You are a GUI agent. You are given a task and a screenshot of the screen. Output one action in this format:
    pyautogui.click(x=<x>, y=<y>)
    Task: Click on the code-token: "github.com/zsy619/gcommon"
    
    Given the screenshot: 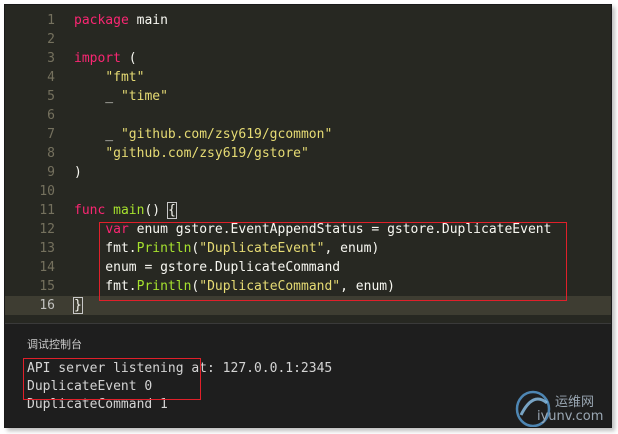 What is the action you would take?
    pyautogui.click(x=226, y=134)
    